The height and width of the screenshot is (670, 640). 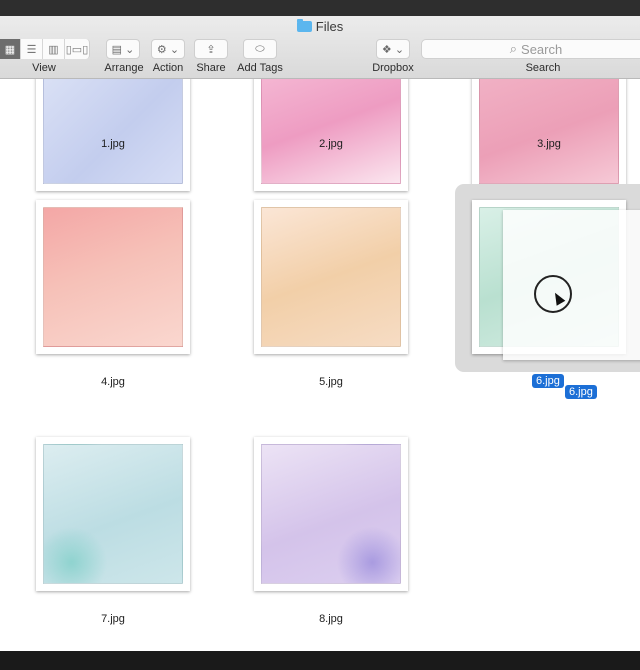 I want to click on folder-icon, so click(x=304, y=25).